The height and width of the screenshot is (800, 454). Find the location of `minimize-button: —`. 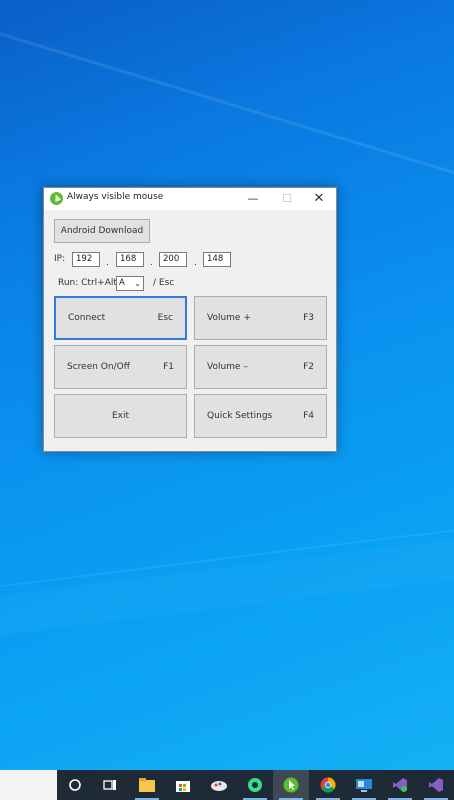

minimize-button: — is located at coordinates (253, 199).